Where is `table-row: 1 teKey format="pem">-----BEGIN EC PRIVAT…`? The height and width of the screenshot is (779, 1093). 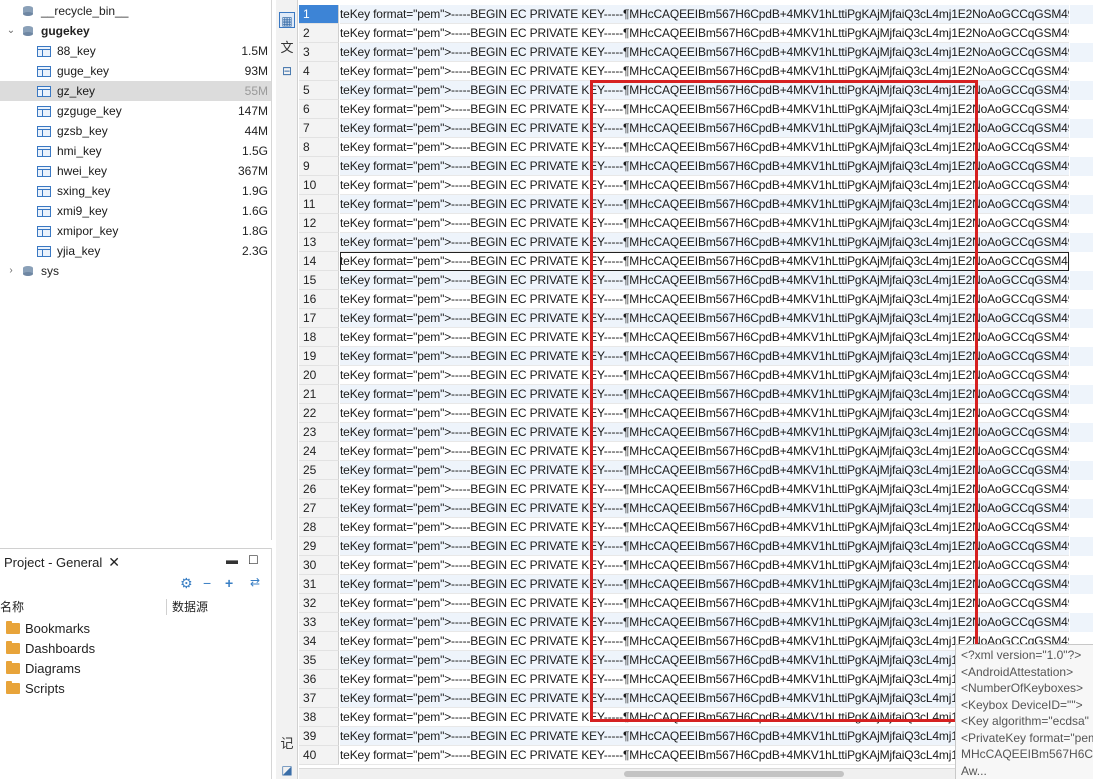 table-row: 1 teKey format="pem">-----BEGIN EC PRIVAT… is located at coordinates (696, 14).